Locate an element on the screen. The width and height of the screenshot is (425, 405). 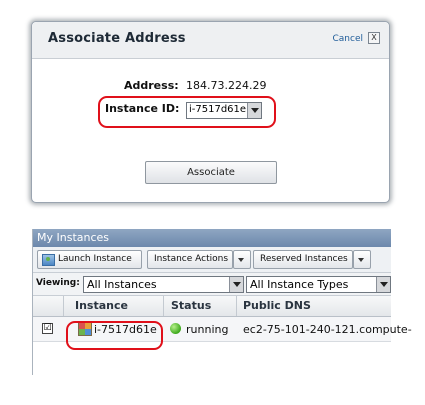
instance-id-label: Instance ID: is located at coordinates (142, 108).